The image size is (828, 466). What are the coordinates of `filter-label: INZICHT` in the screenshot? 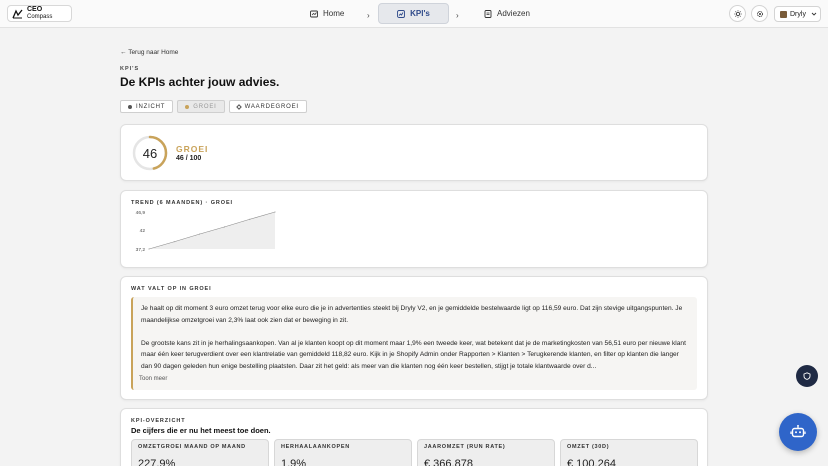 It's located at (151, 106).